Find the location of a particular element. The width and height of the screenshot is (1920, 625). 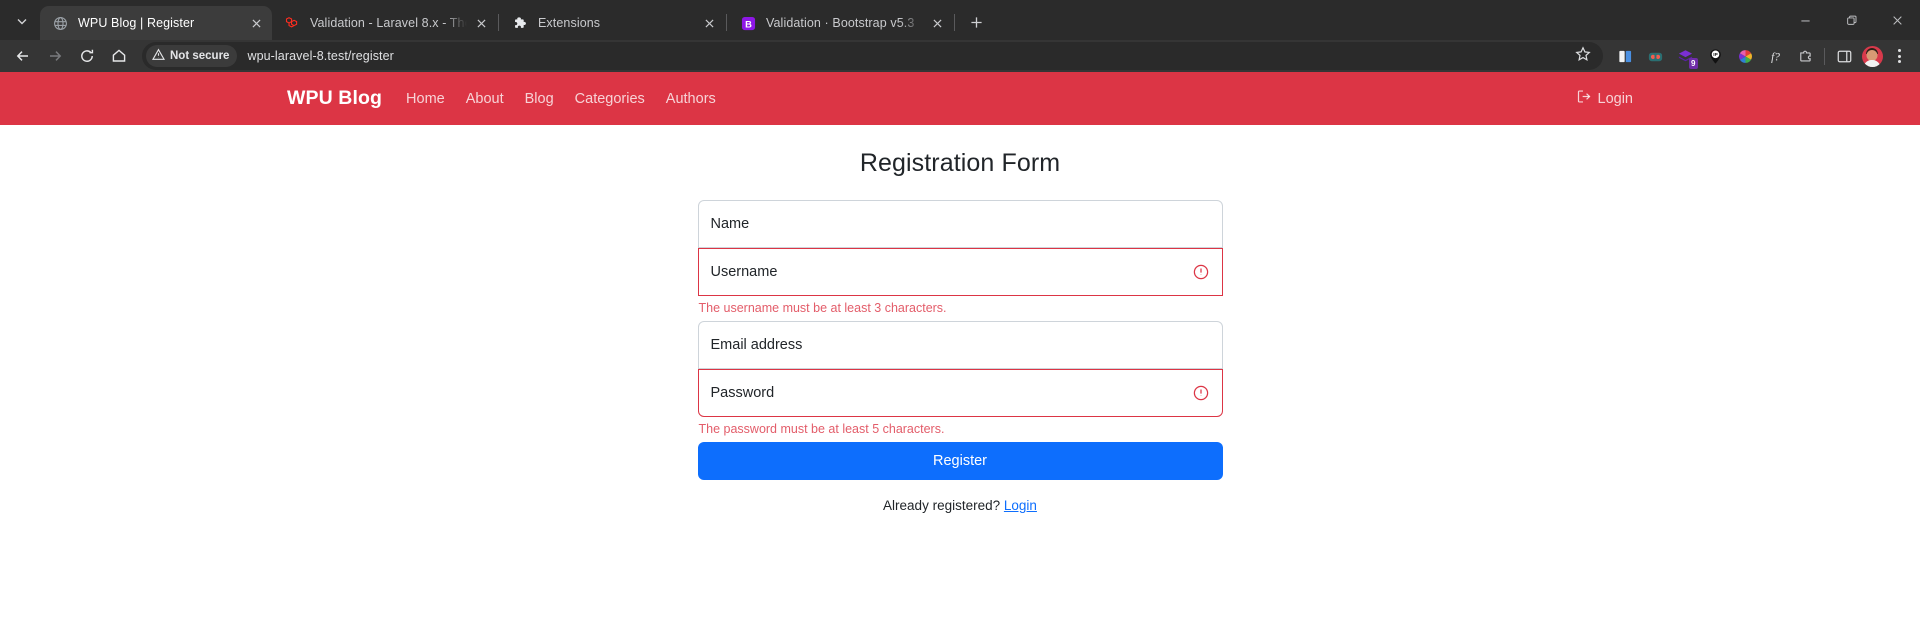

site-security-badge: Not secure is located at coordinates (192, 56).